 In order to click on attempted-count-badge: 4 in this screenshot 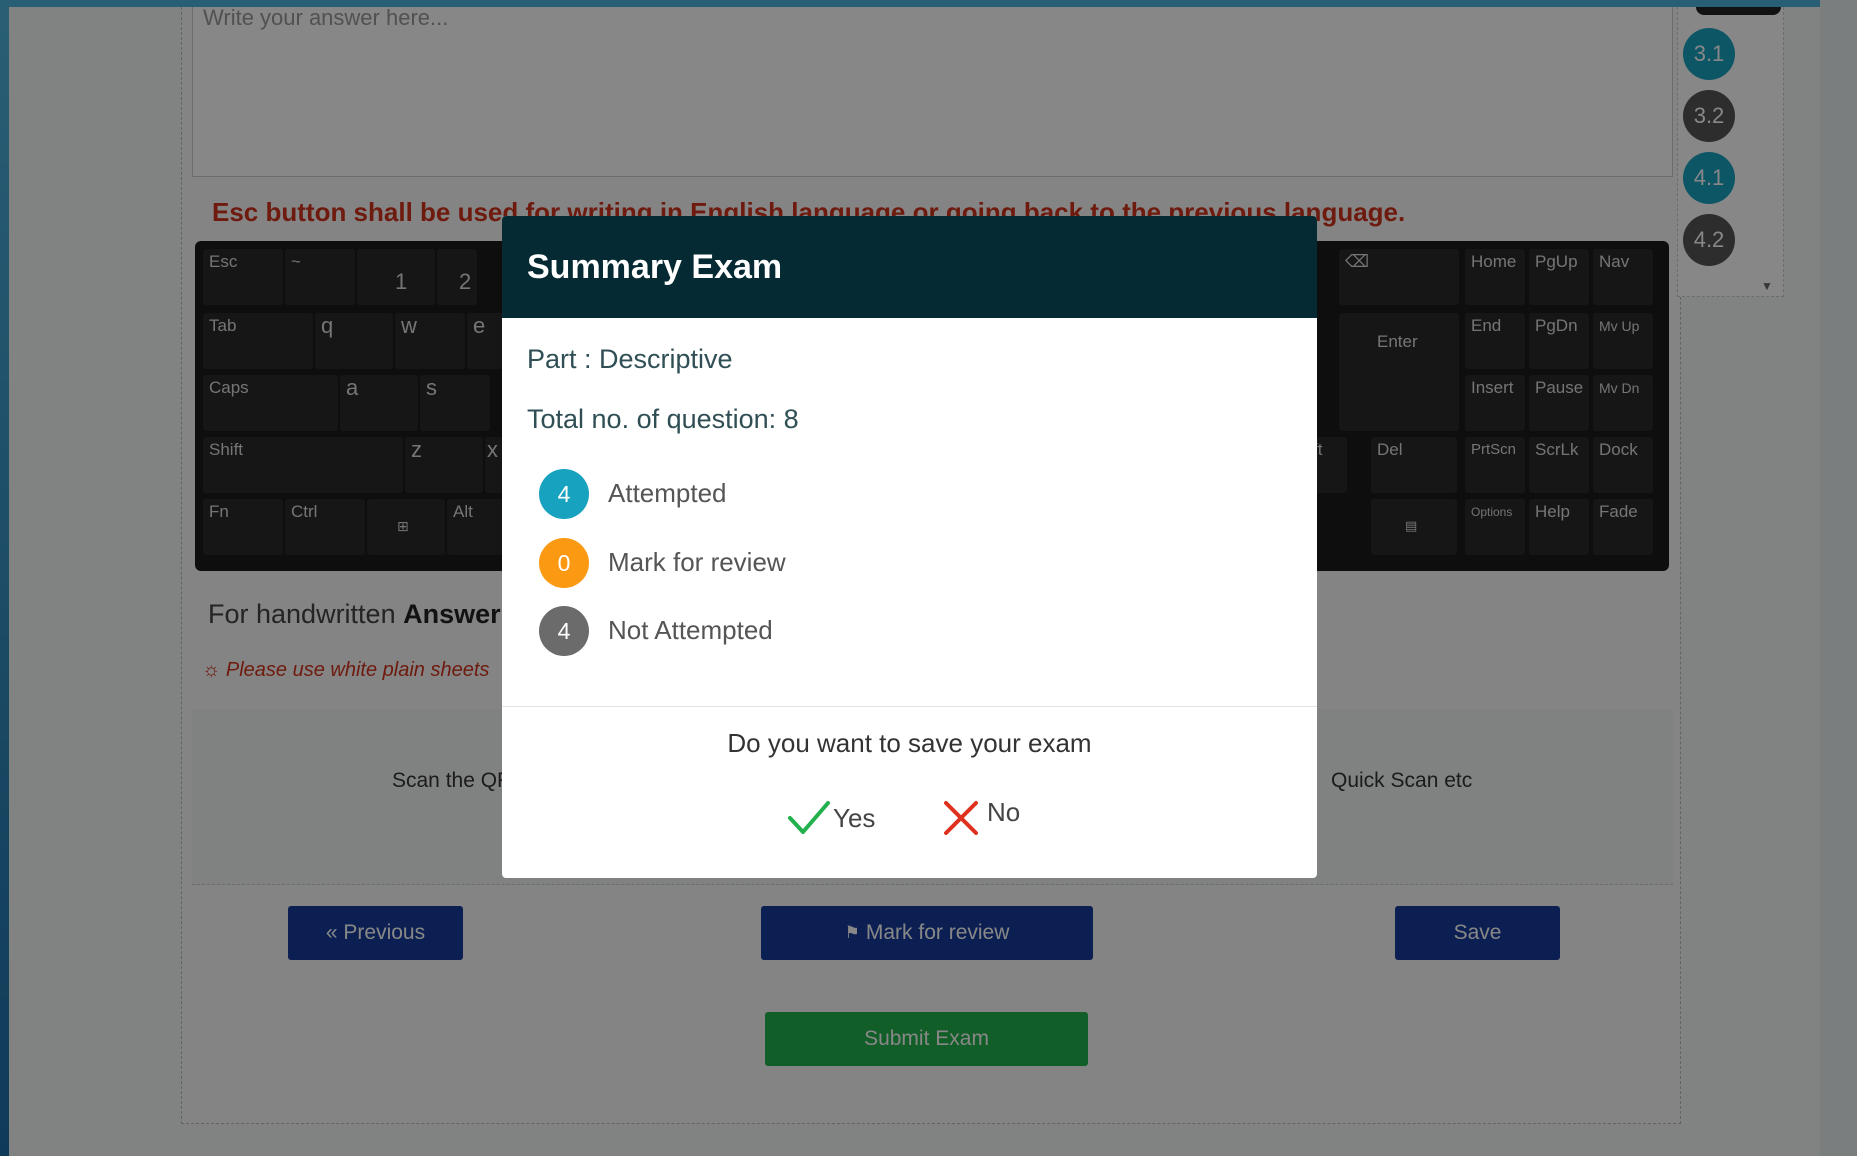, I will do `click(564, 494)`.